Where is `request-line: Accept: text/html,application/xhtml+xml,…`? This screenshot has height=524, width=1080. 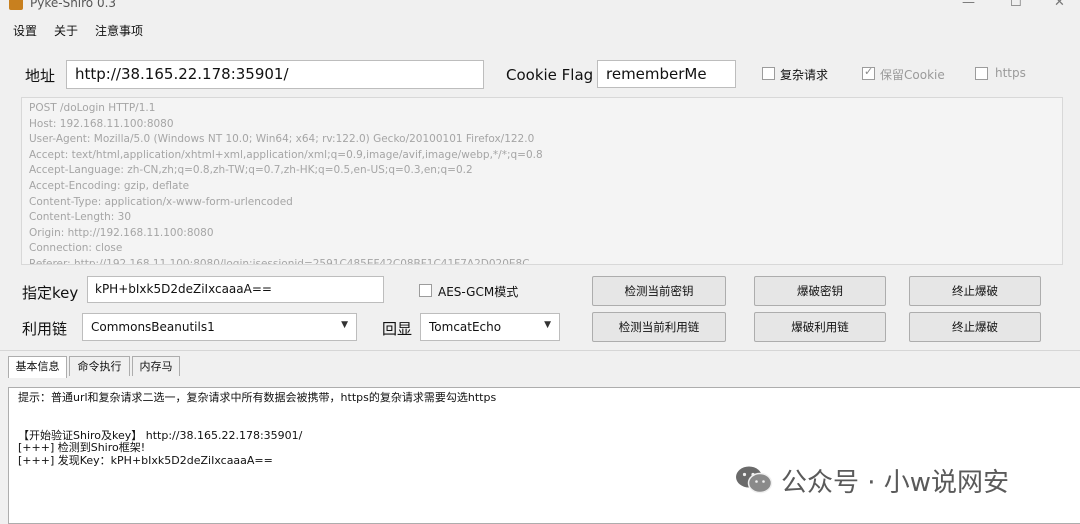
request-line: Accept: text/html,application/xhtml+xml,… is located at coordinates (286, 154).